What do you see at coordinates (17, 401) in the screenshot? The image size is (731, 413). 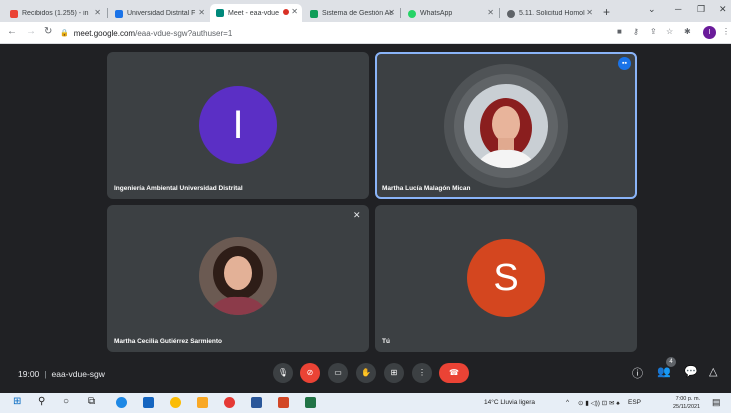 I see `windows-start-icon: ⊞` at bounding box center [17, 401].